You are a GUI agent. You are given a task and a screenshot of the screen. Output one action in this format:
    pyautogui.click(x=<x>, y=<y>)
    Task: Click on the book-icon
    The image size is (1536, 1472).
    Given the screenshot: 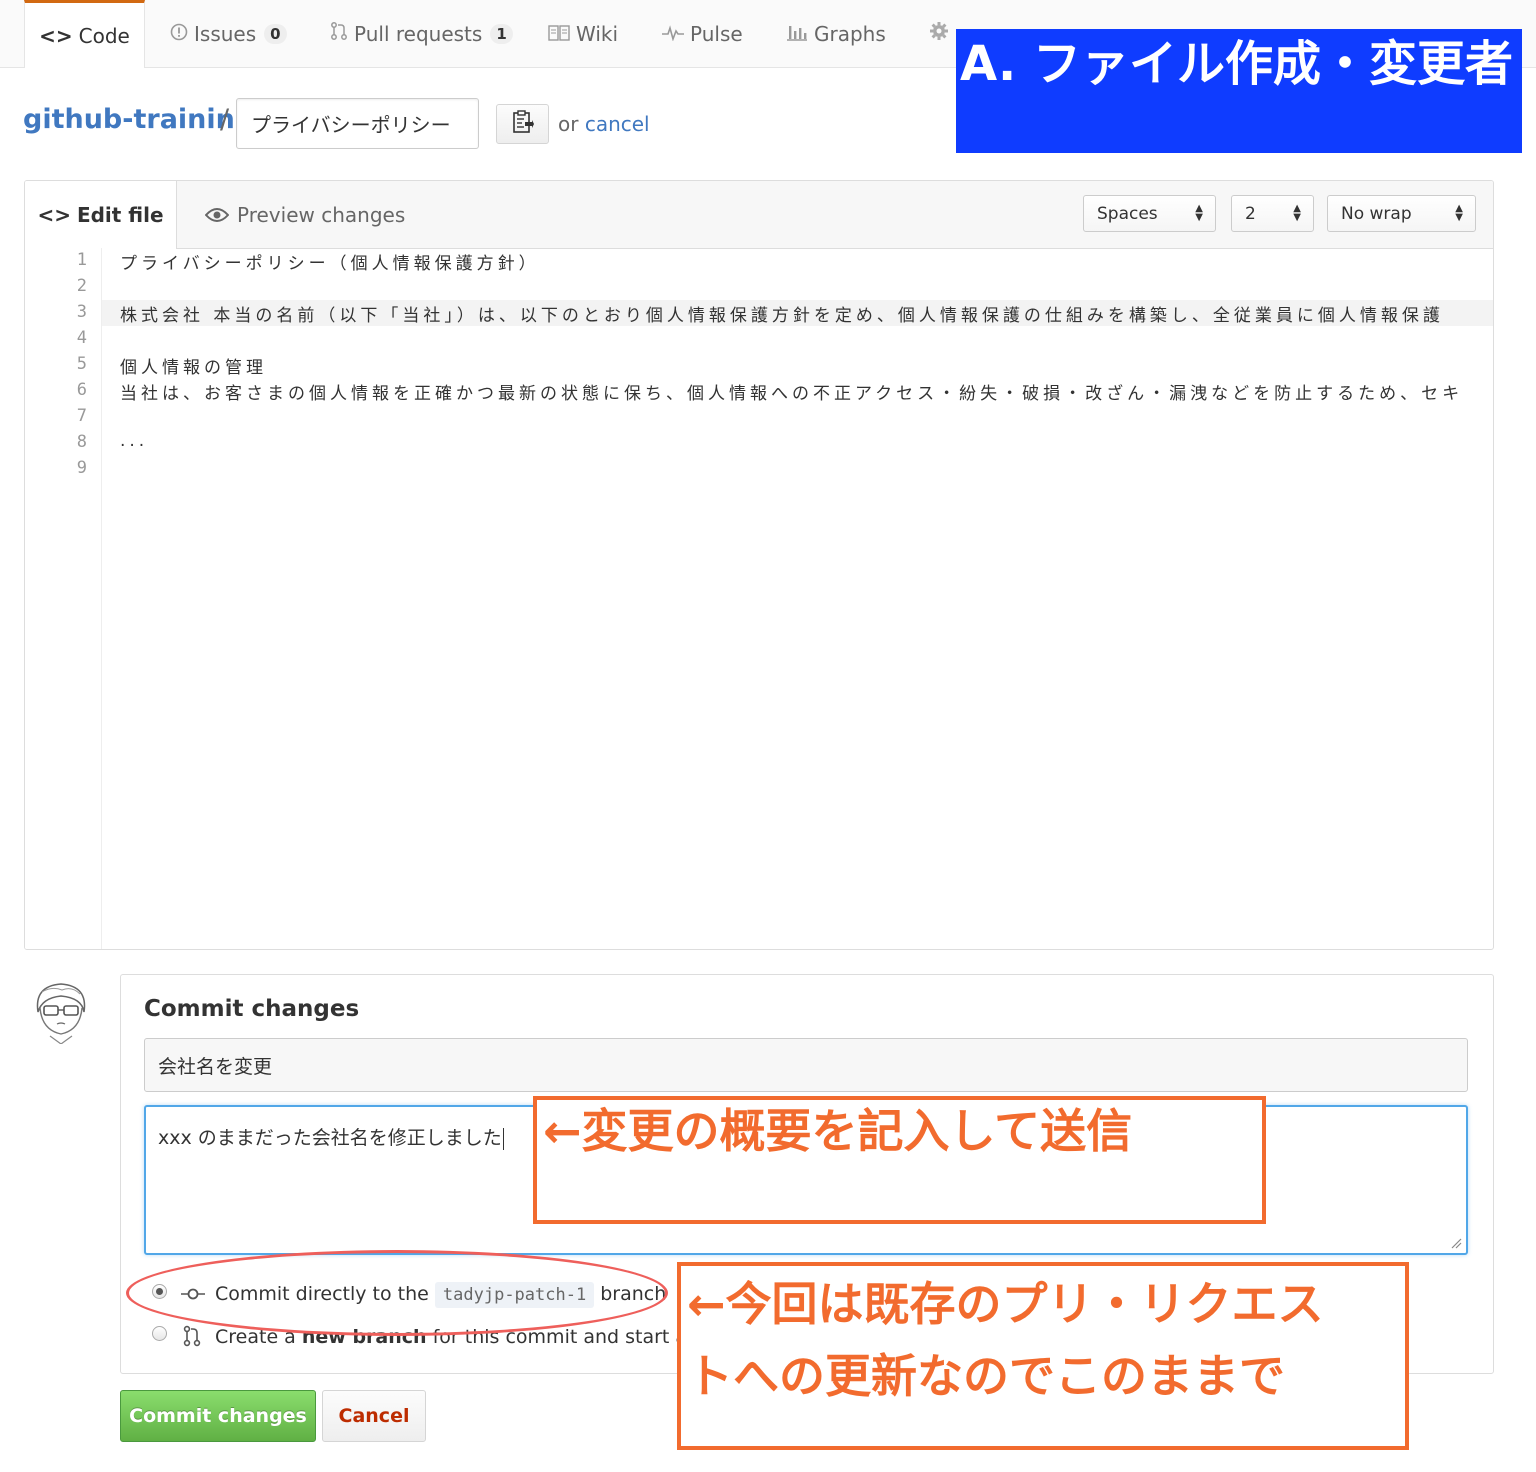 What is the action you would take?
    pyautogui.click(x=559, y=34)
    